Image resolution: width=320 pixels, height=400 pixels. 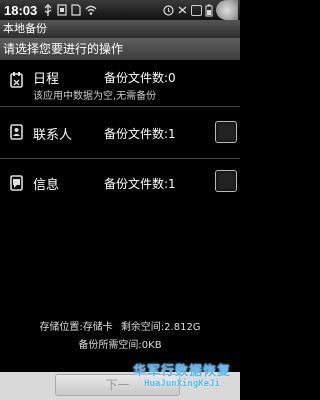 What do you see at coordinates (16, 132) in the screenshot?
I see `contacts-icon` at bounding box center [16, 132].